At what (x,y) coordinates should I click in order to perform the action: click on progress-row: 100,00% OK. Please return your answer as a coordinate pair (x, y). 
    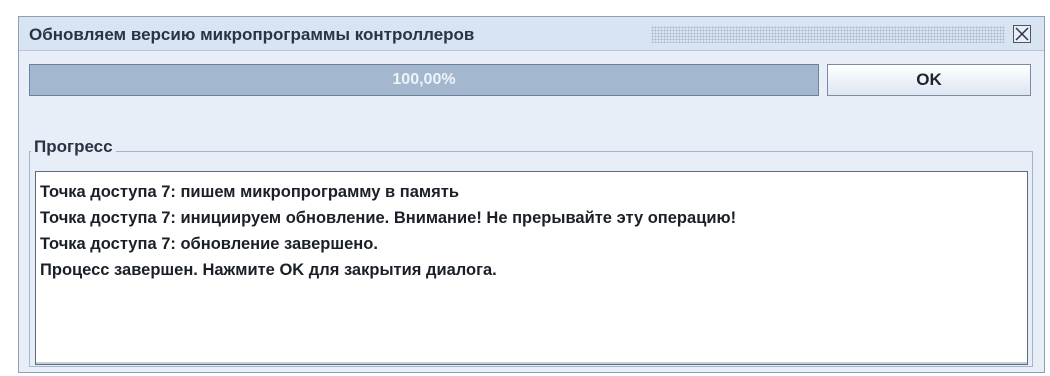
    Looking at the image, I should click on (530, 80).